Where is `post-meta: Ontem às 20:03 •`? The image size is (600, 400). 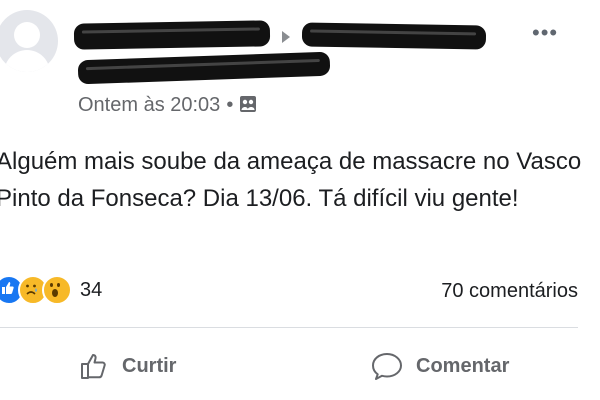
post-meta: Ontem às 20:03 • is located at coordinates (167, 106).